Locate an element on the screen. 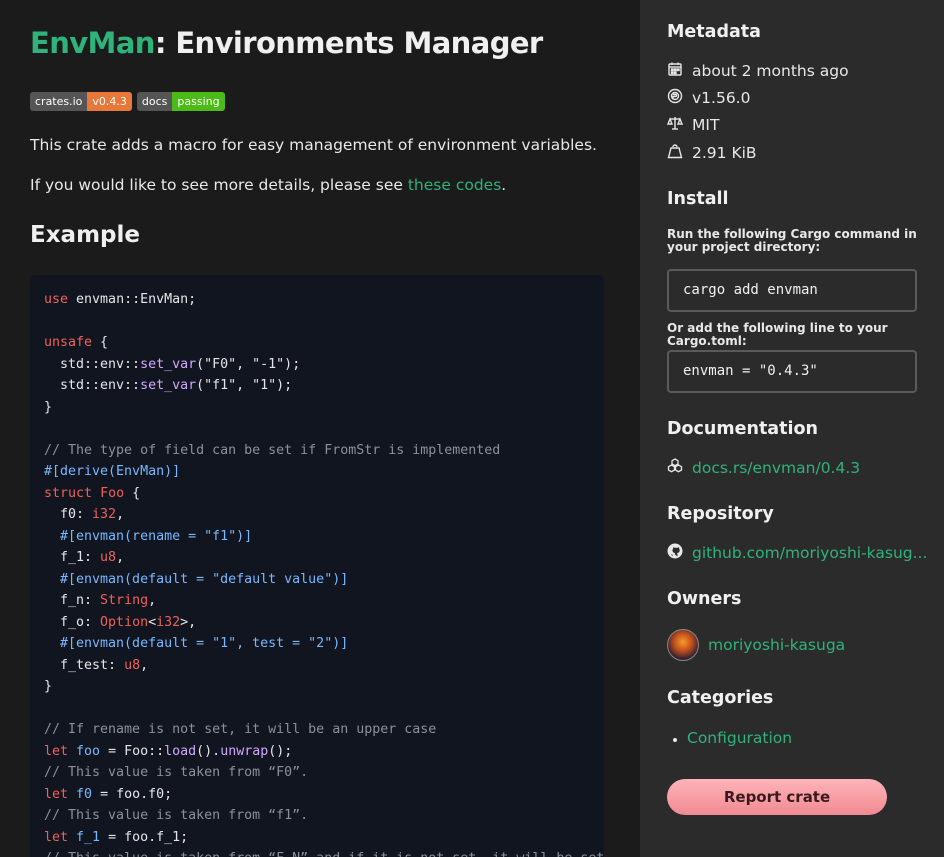 The height and width of the screenshot is (857, 944). category-link: Configuration is located at coordinates (739, 738).